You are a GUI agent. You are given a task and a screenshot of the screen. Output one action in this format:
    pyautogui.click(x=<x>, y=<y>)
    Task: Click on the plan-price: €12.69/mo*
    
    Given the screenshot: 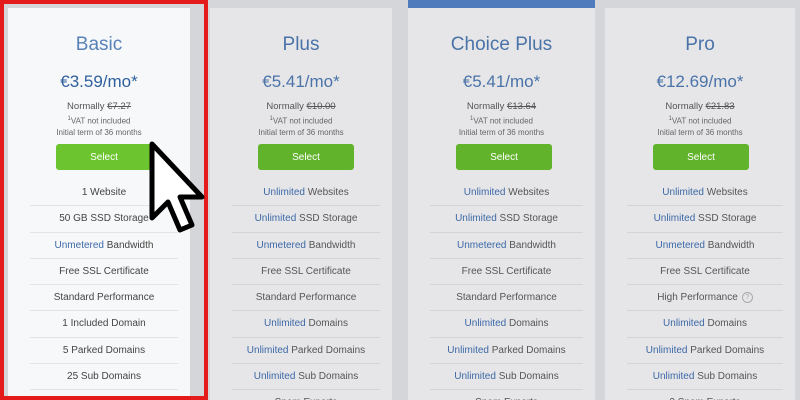 What is the action you would take?
    pyautogui.click(x=700, y=81)
    